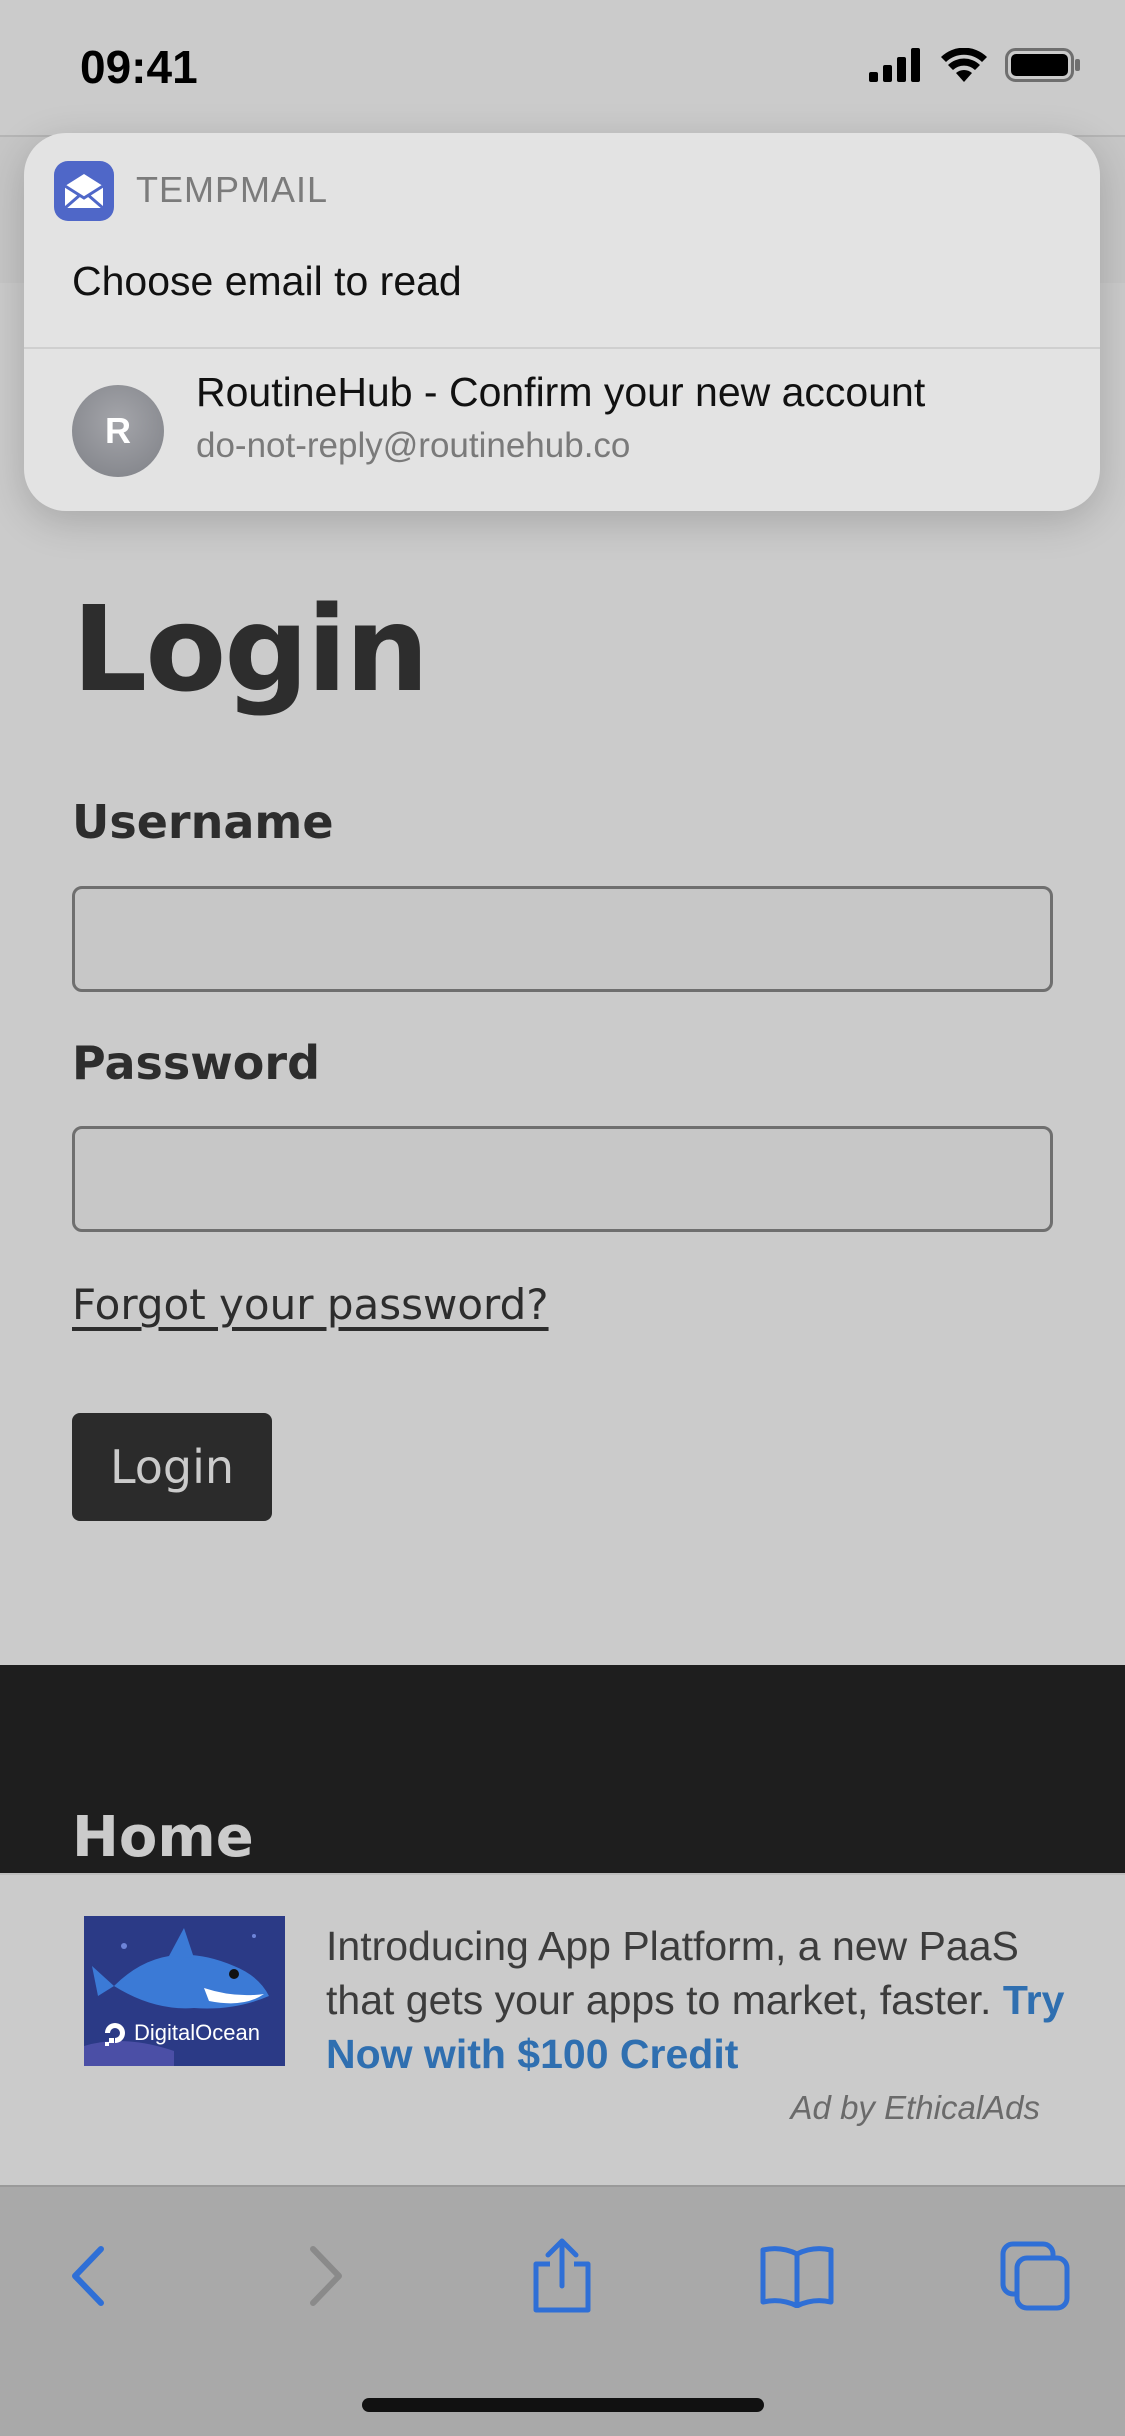 Image resolution: width=1125 pixels, height=2436 pixels. What do you see at coordinates (964, 65) in the screenshot?
I see `wifi-icon` at bounding box center [964, 65].